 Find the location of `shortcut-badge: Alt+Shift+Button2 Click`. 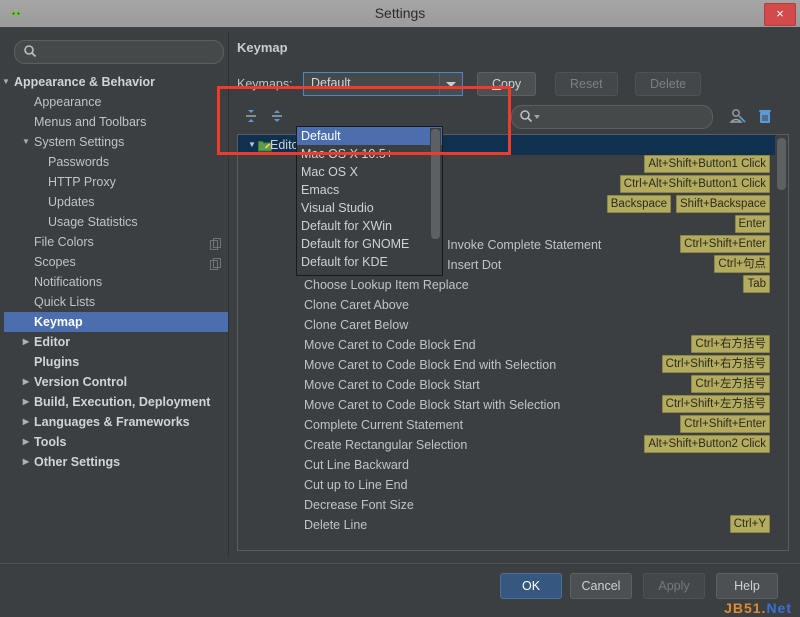

shortcut-badge: Alt+Shift+Button2 Click is located at coordinates (707, 444).